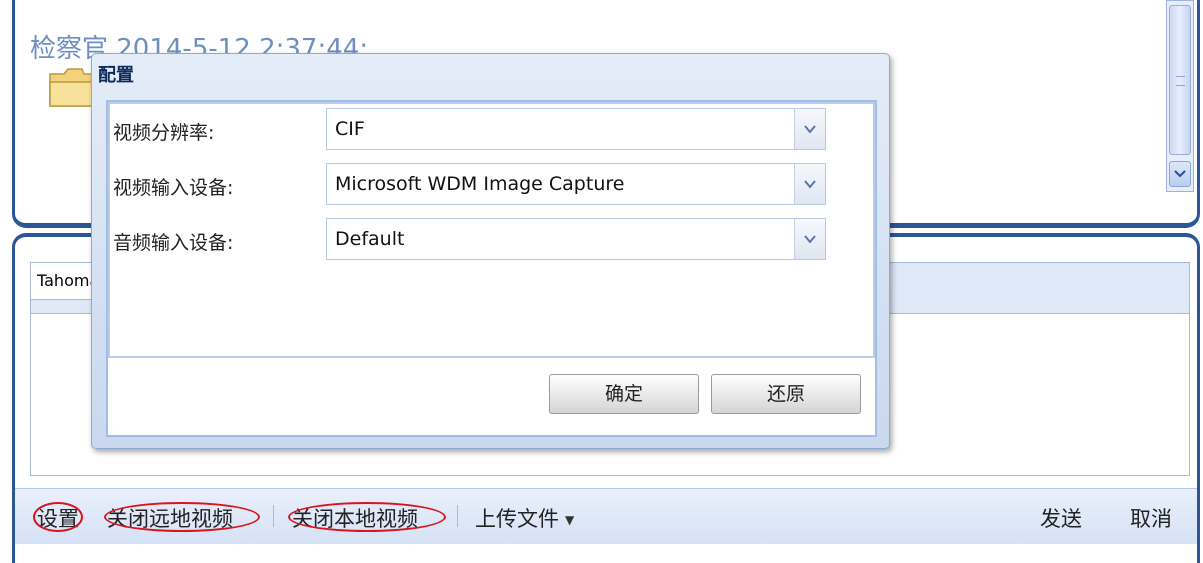  What do you see at coordinates (606, 516) in the screenshot?
I see `bottom-toolbar: 设置 关闭远地视频 关闭本地视频 上传文件 ▼ 发送 取消` at bounding box center [606, 516].